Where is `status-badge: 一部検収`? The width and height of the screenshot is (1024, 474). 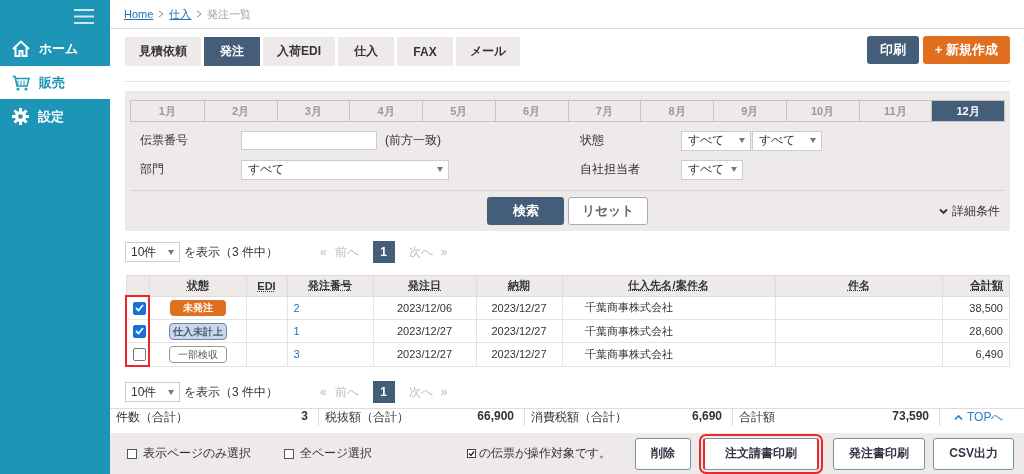
status-badge: 一部検収 is located at coordinates (197, 354).